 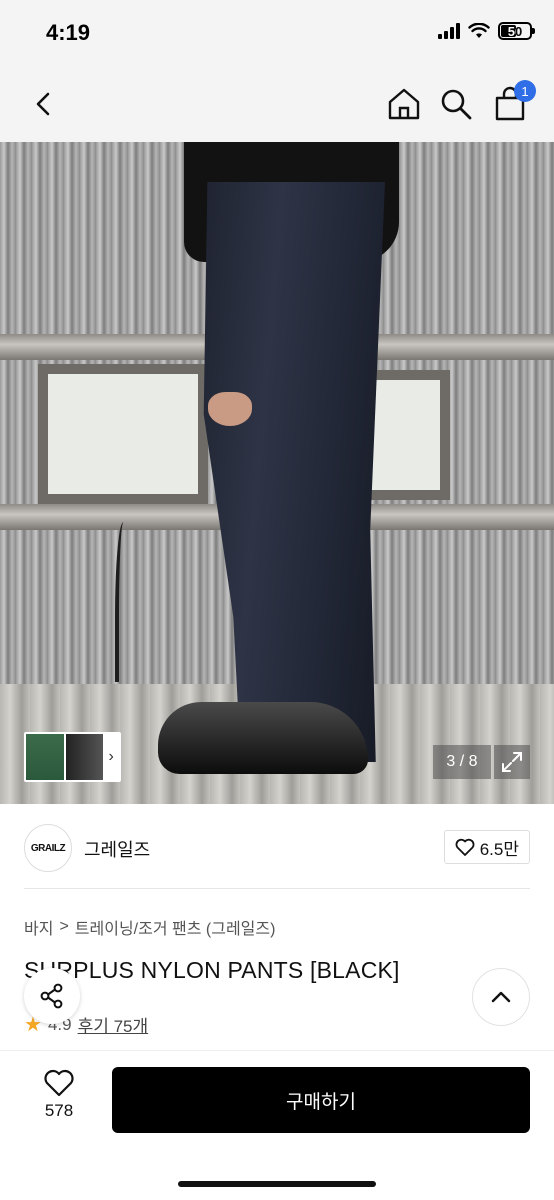 I want to click on chevron-right-icon: ›, so click(x=111, y=756).